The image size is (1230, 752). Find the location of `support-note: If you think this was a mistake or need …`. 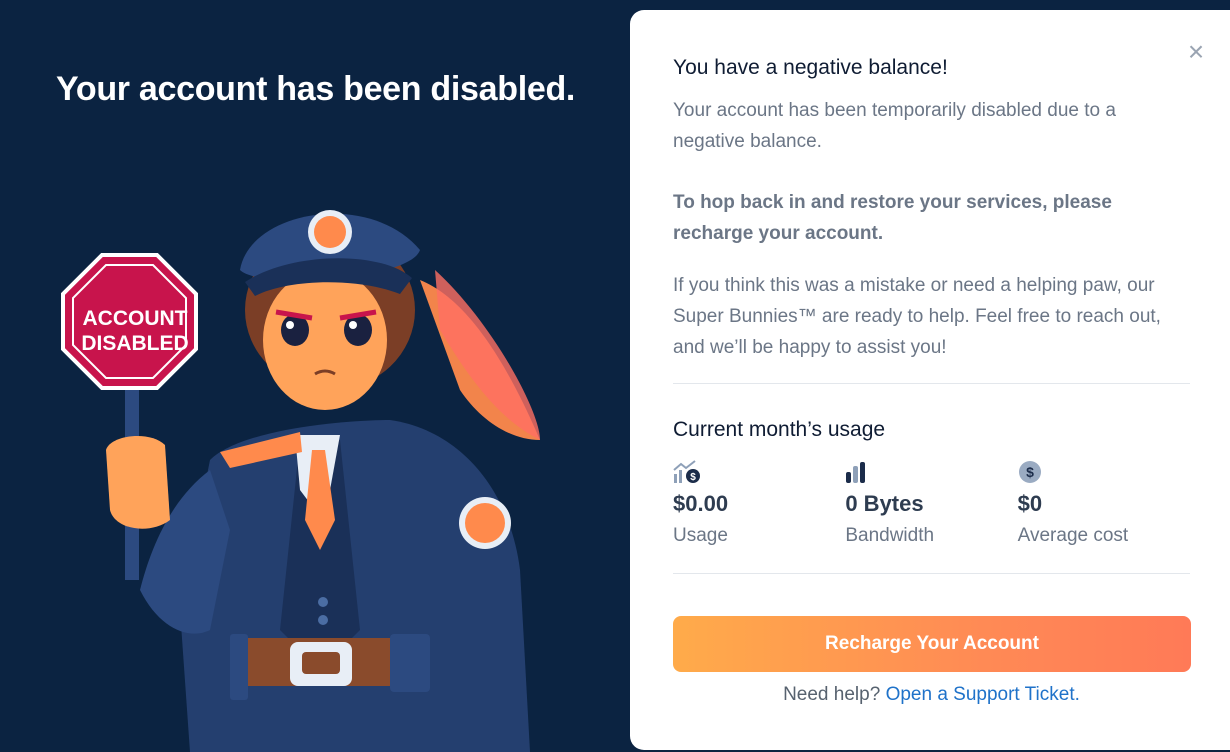

support-note: If you think this was a mistake or need … is located at coordinates (917, 316).